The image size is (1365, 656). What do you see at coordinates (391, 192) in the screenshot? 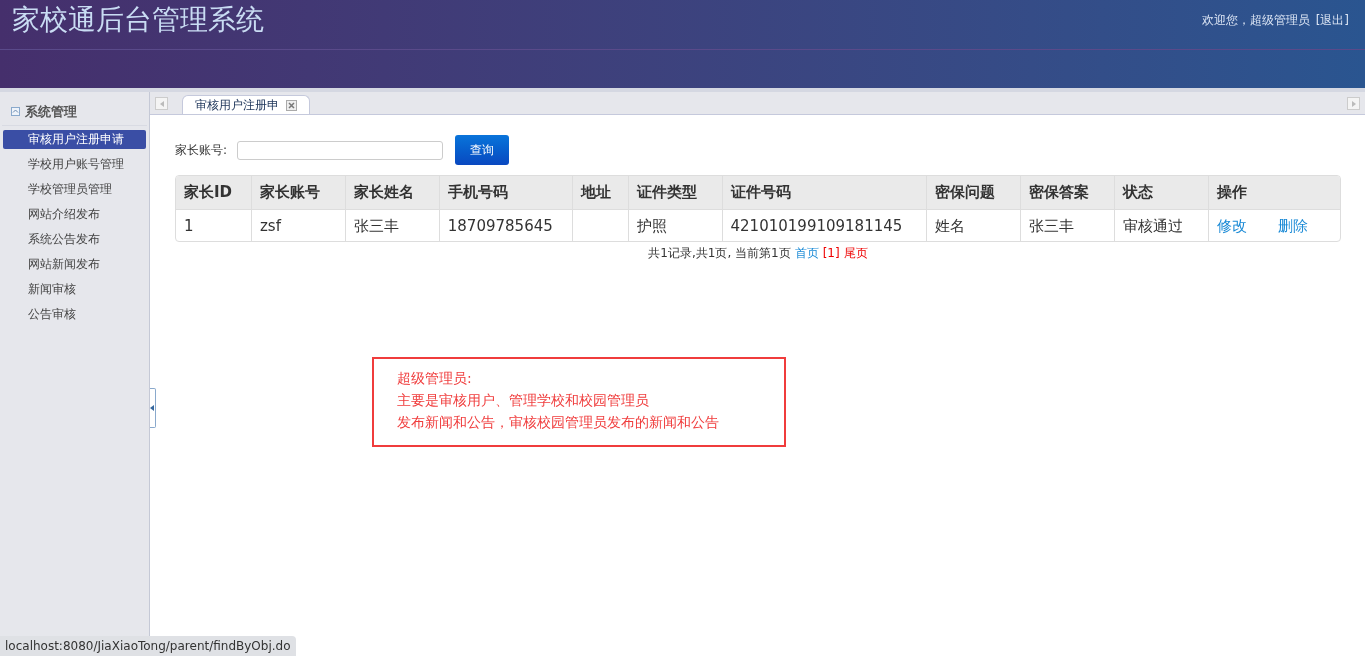
I see `column-header: 家长姓名` at bounding box center [391, 192].